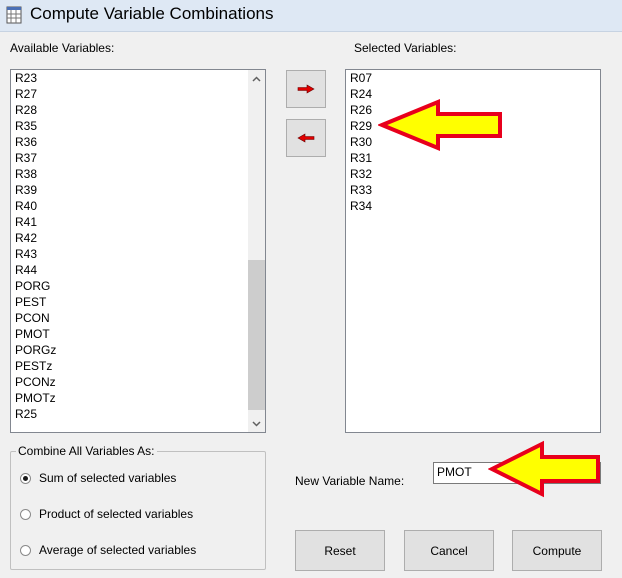 The image size is (622, 578). I want to click on compute-button: Compute, so click(557, 550).